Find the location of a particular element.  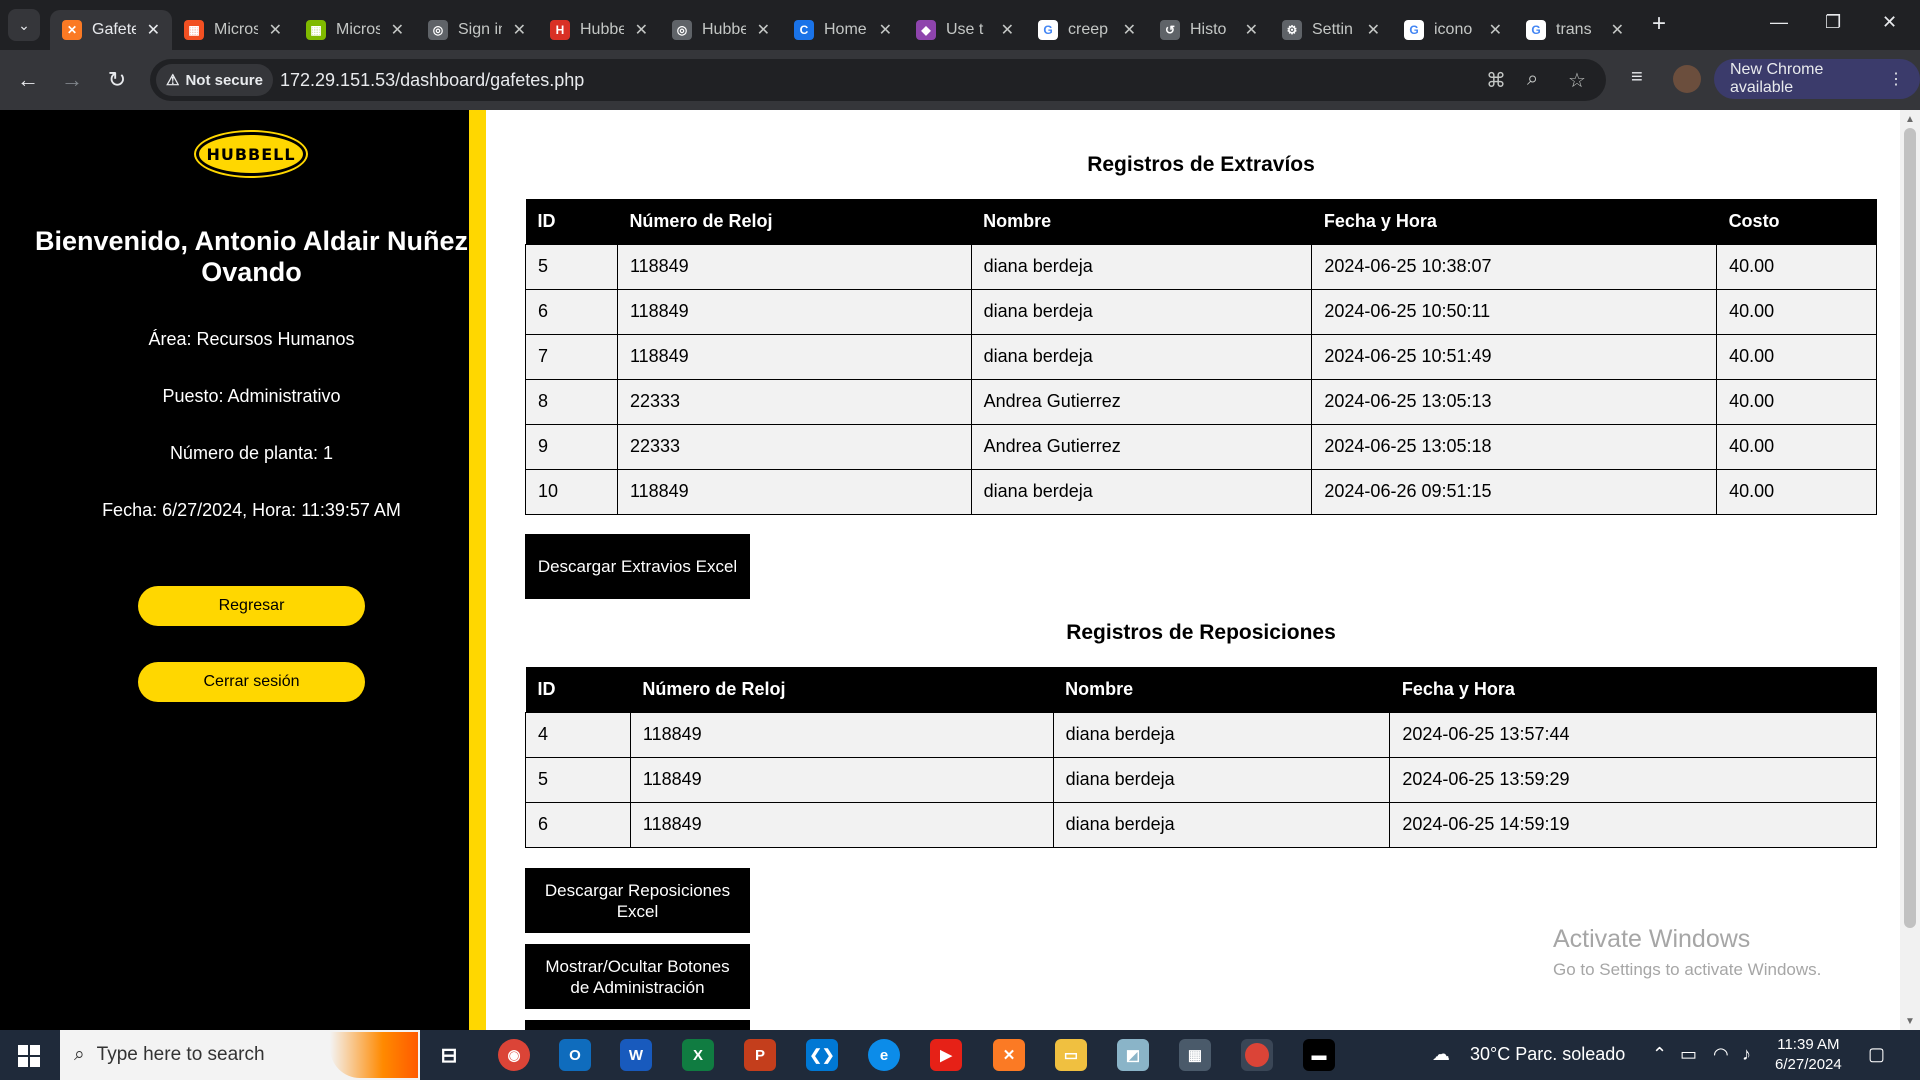

reload-icon: ↻ is located at coordinates (117, 80).